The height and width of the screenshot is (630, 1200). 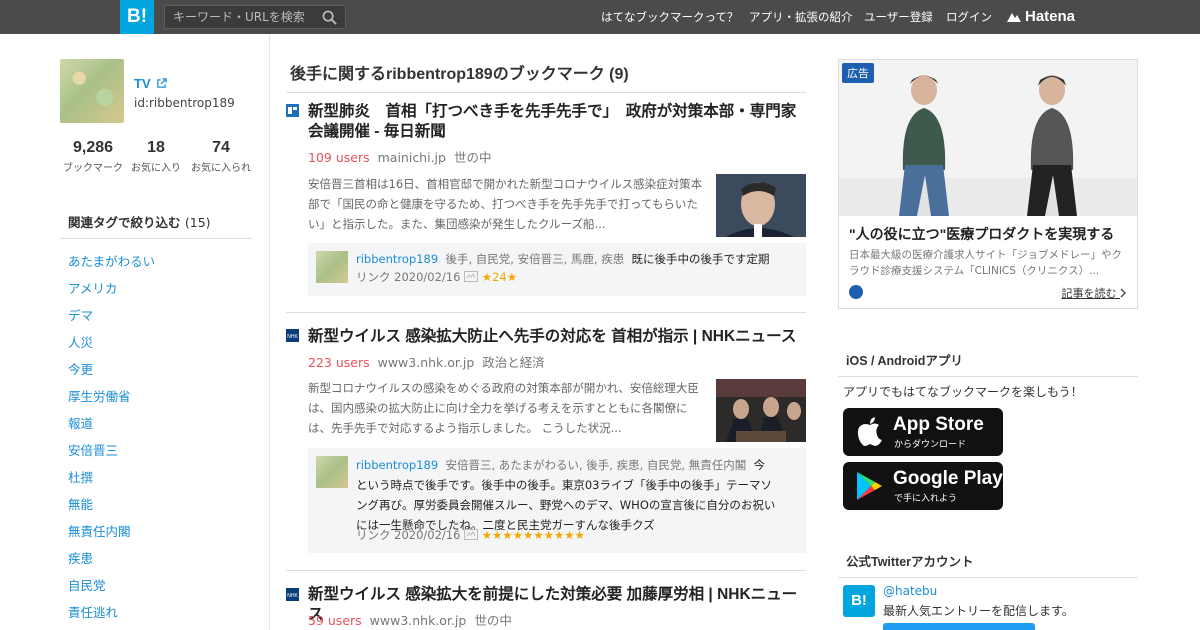 I want to click on google-play-button: Google Play で手に入れよう, so click(x=923, y=486).